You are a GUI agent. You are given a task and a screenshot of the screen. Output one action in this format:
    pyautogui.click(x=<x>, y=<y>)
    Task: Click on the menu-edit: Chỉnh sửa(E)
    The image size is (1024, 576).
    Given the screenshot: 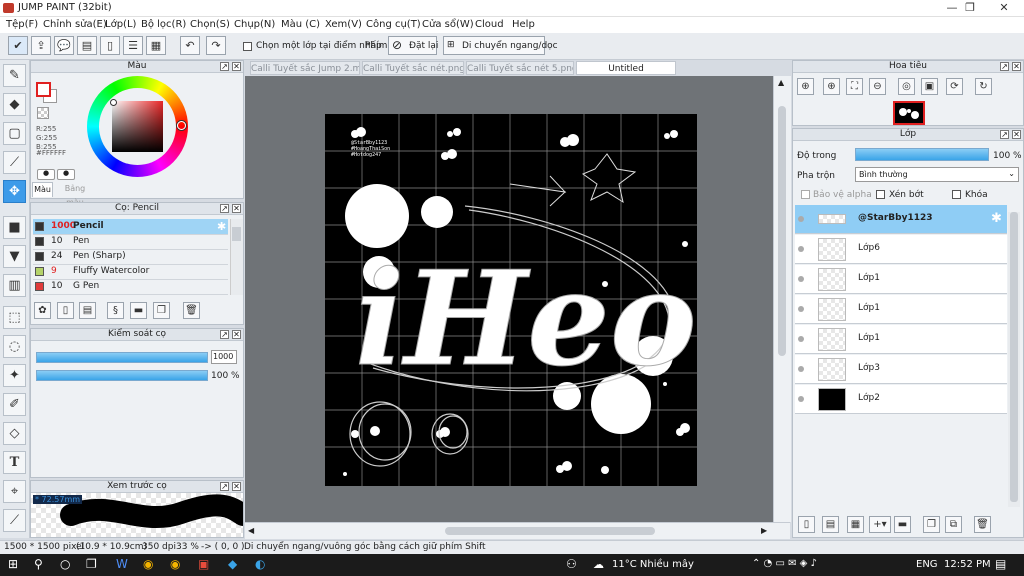 What is the action you would take?
    pyautogui.click(x=75, y=24)
    